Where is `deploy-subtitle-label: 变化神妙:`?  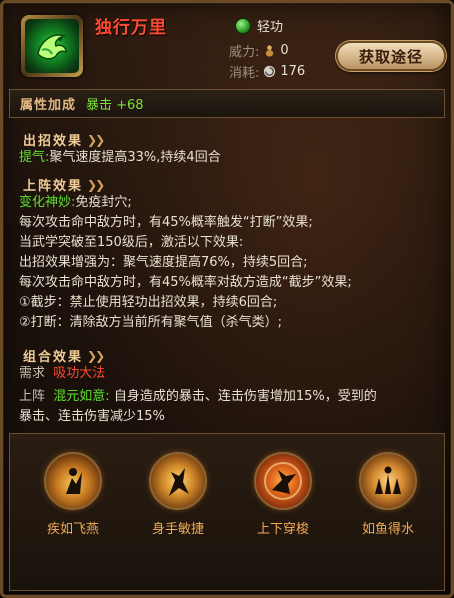
deploy-subtitle-label: 变化神妙: is located at coordinates (47, 202).